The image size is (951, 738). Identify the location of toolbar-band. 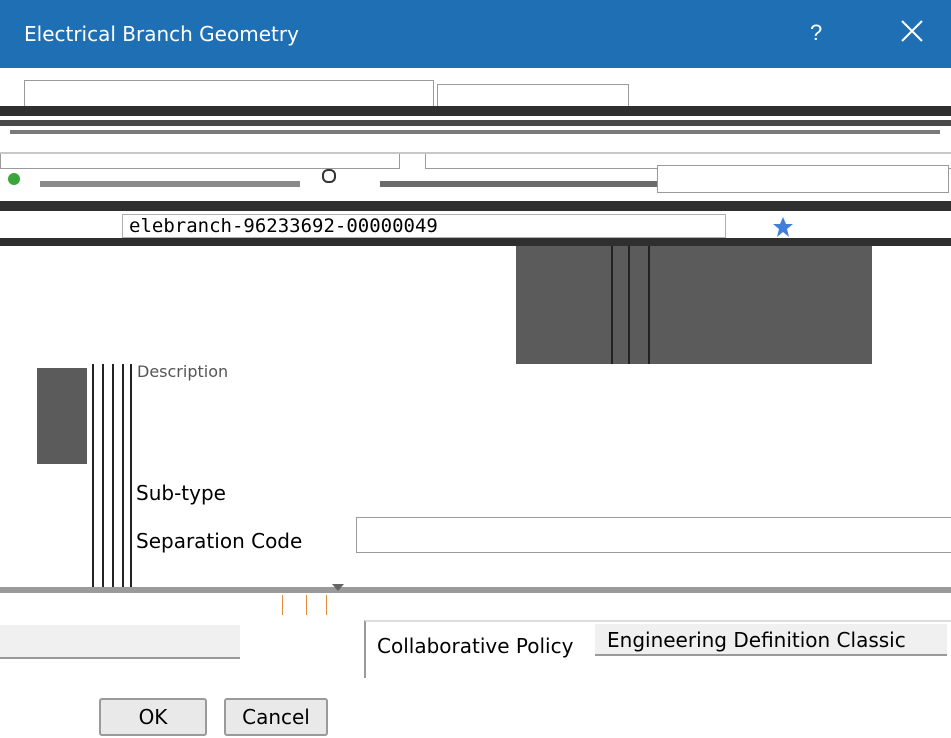
(475, 111).